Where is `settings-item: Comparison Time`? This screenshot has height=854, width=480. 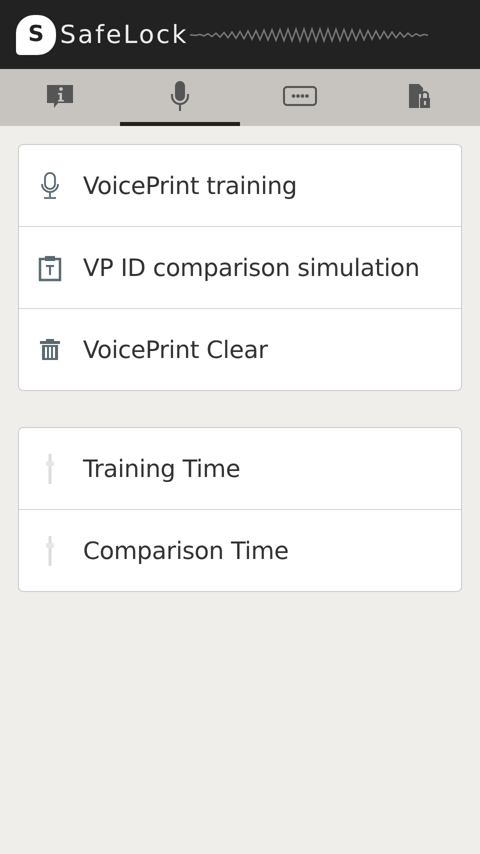
settings-item: Comparison Time is located at coordinates (240, 550).